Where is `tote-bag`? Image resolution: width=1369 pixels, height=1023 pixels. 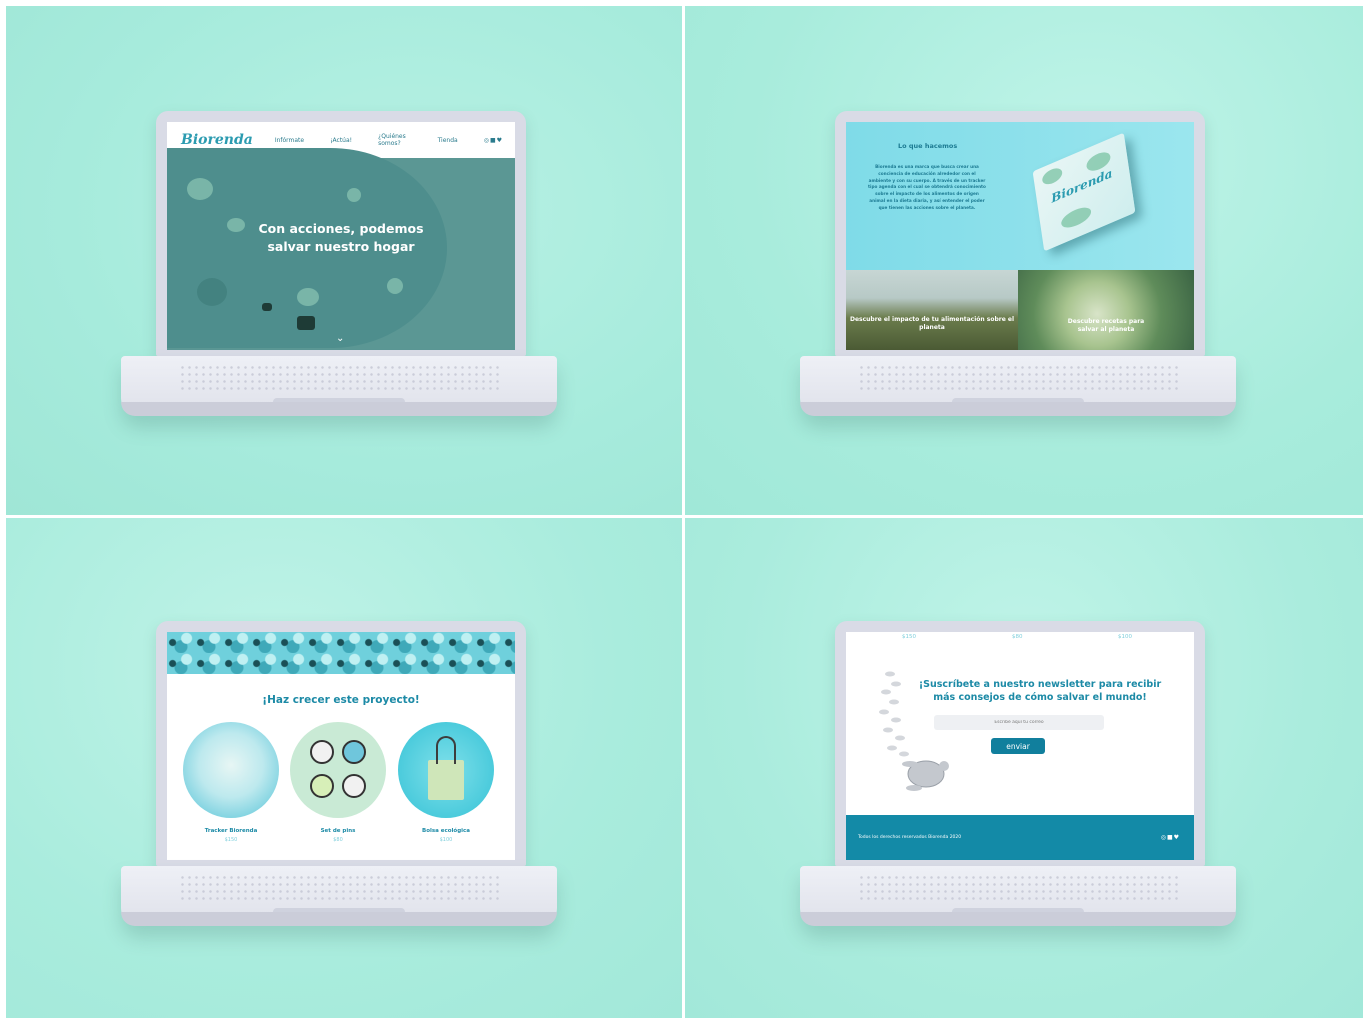 tote-bag is located at coordinates (446, 780).